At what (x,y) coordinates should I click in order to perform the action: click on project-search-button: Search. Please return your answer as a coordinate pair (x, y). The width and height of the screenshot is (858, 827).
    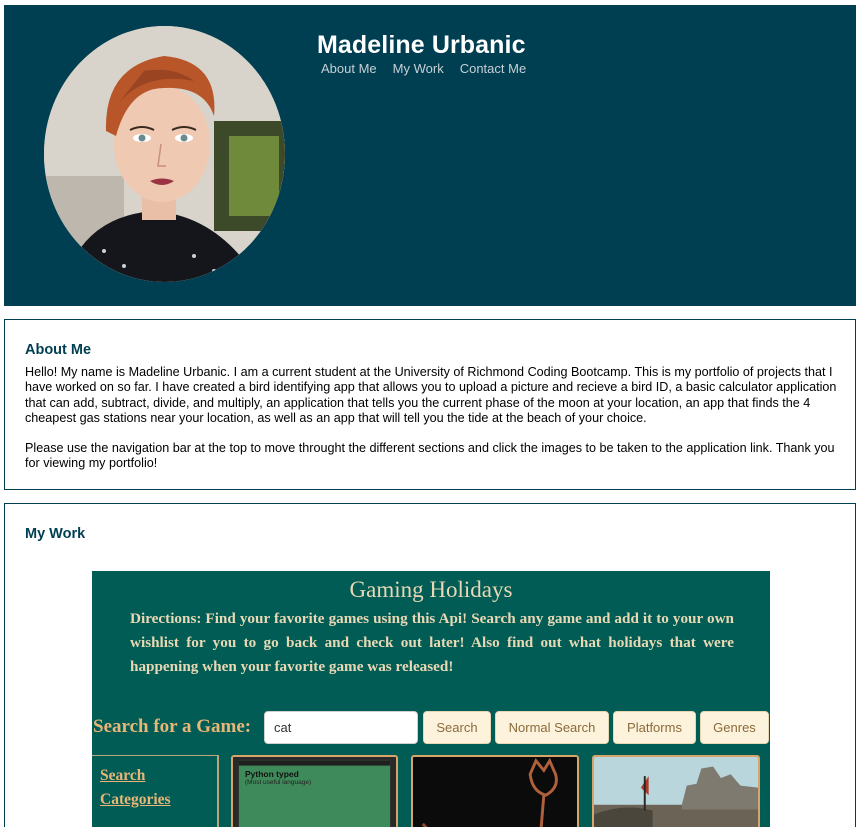
    Looking at the image, I should click on (457, 727).